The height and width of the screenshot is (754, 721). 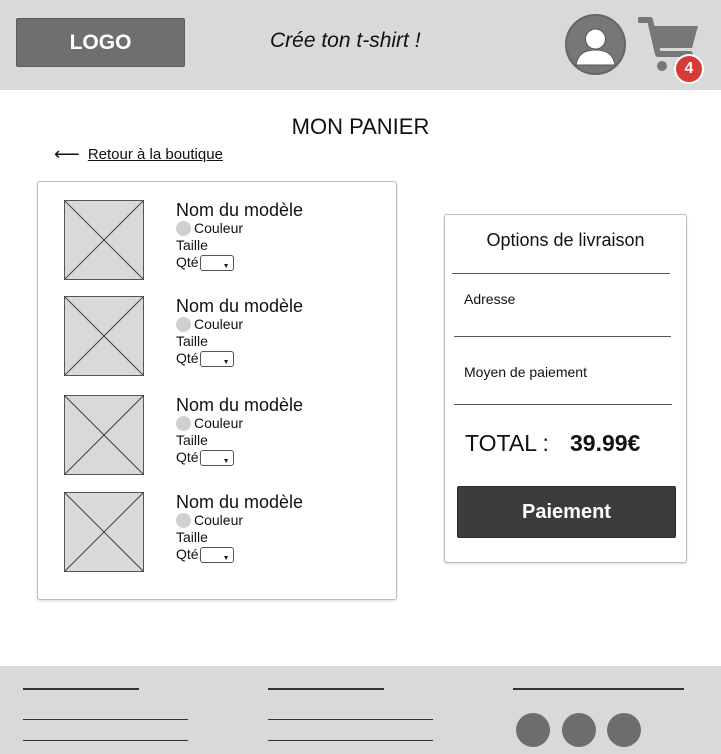 I want to click on site-tagline: Crée ton t-shirt !, so click(x=345, y=40).